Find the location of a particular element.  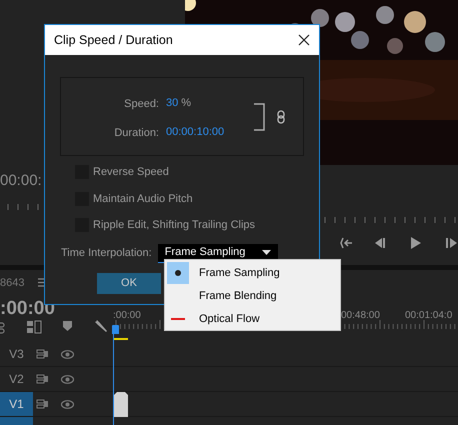

ruler-label: 00:48:00 is located at coordinates (360, 316).